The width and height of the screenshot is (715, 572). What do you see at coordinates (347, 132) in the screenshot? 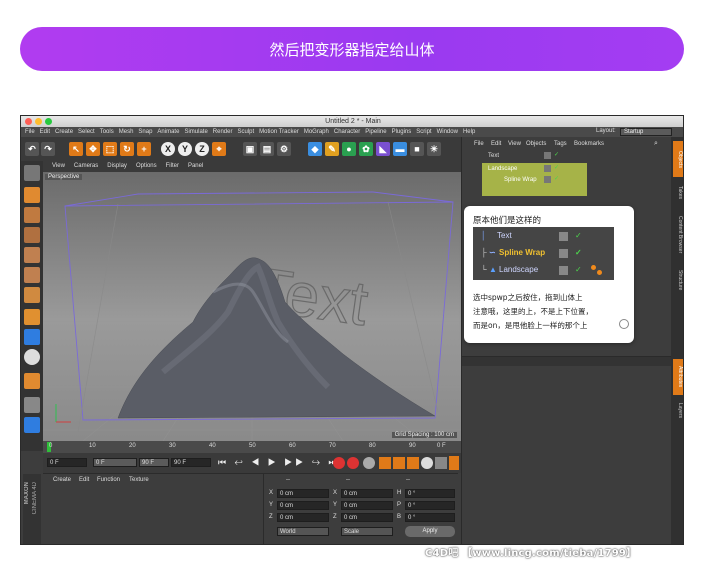
I see `menu-character: Character` at bounding box center [347, 132].